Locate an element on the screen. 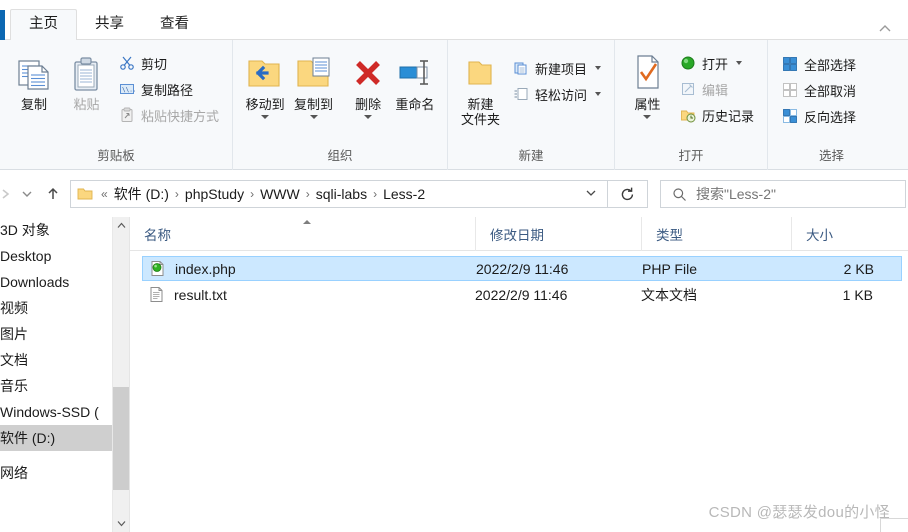  sidebar-item-3d-objects: 3D 对象 is located at coordinates (62, 230).